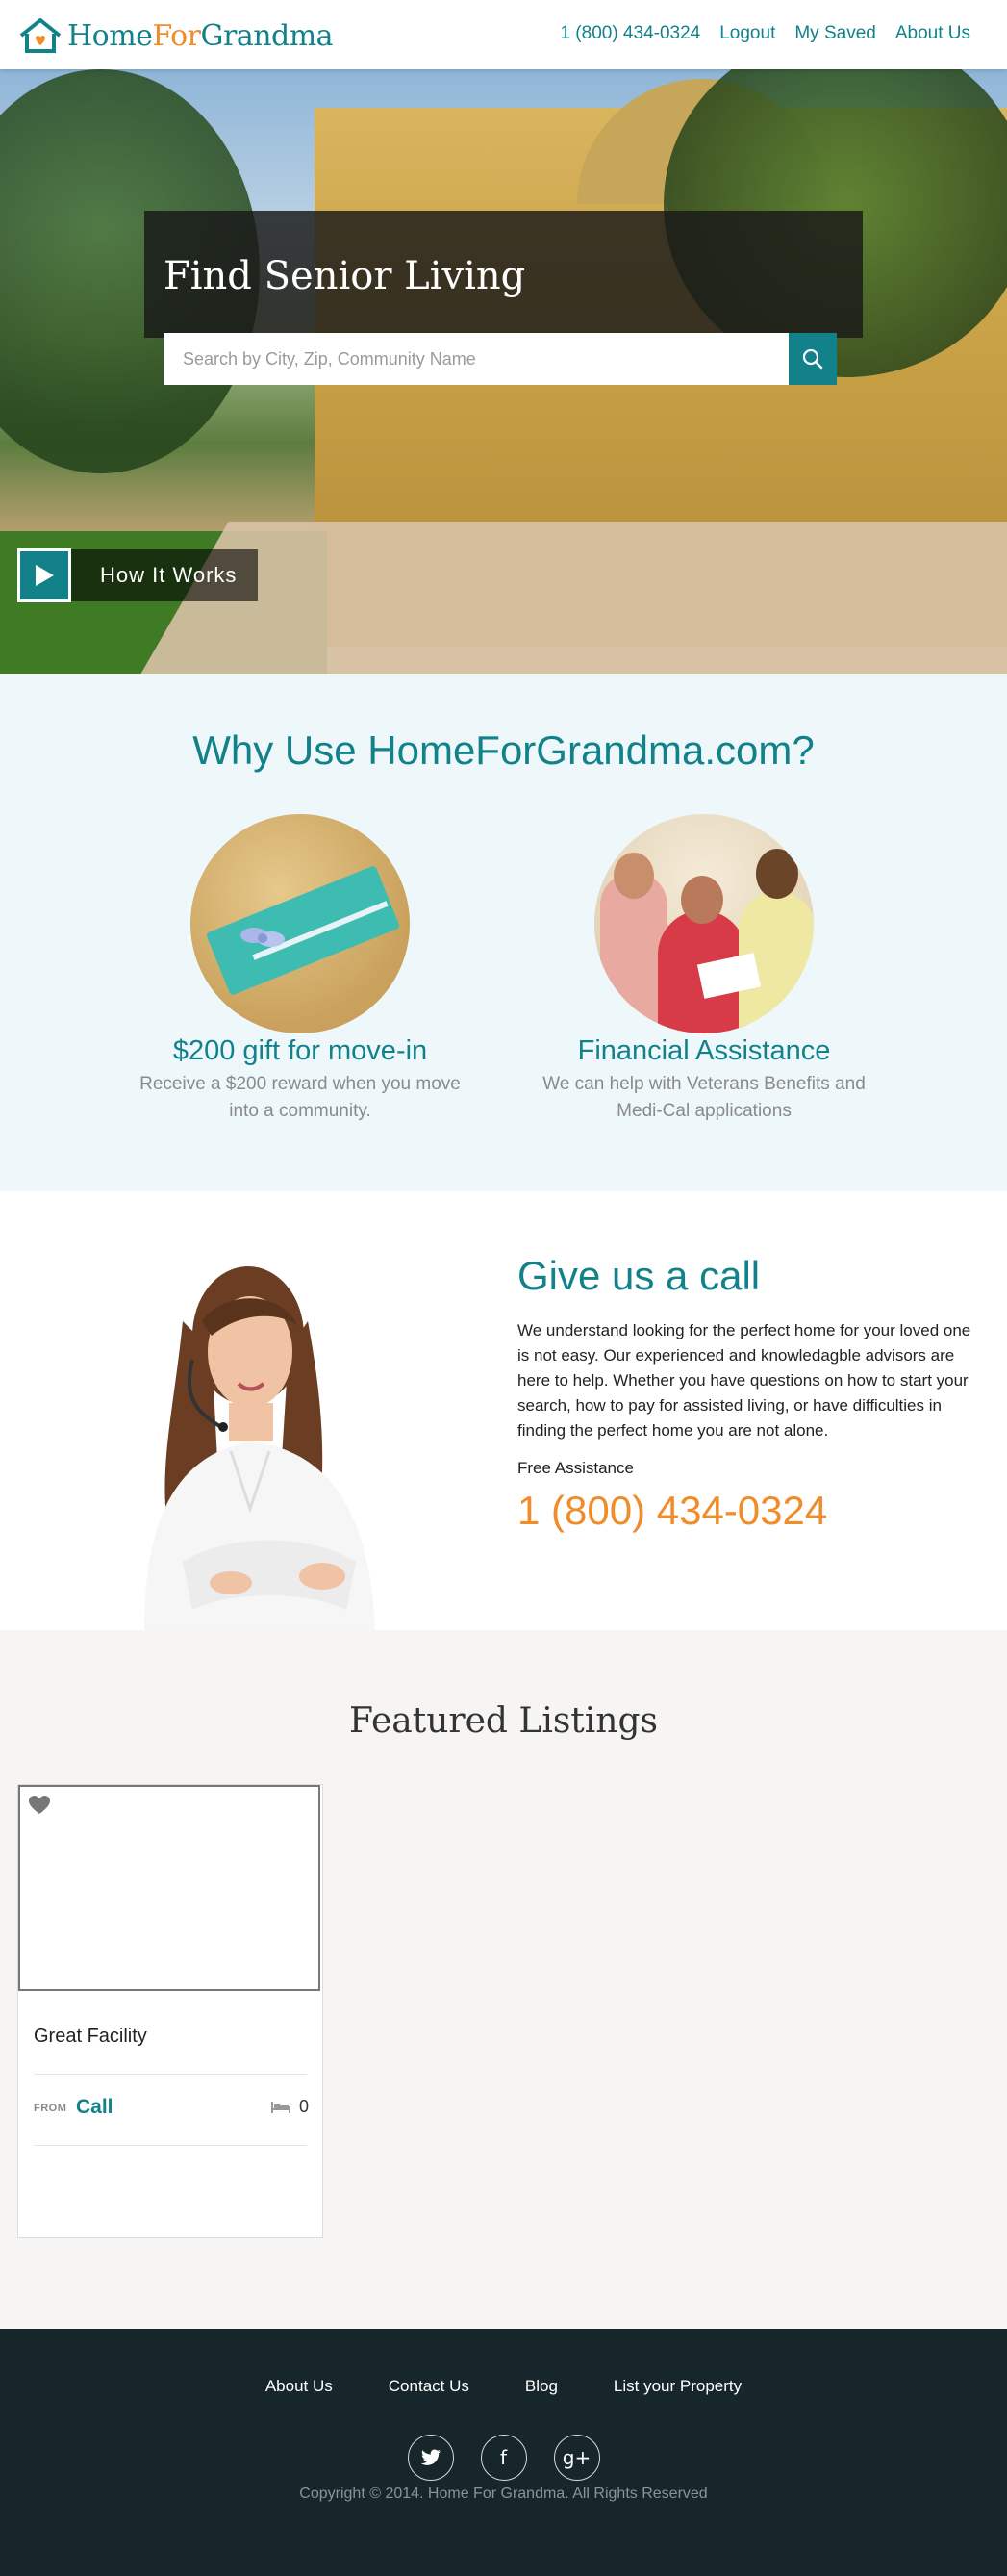  I want to click on logo-wordmark: HomeForGrandma, so click(201, 35).